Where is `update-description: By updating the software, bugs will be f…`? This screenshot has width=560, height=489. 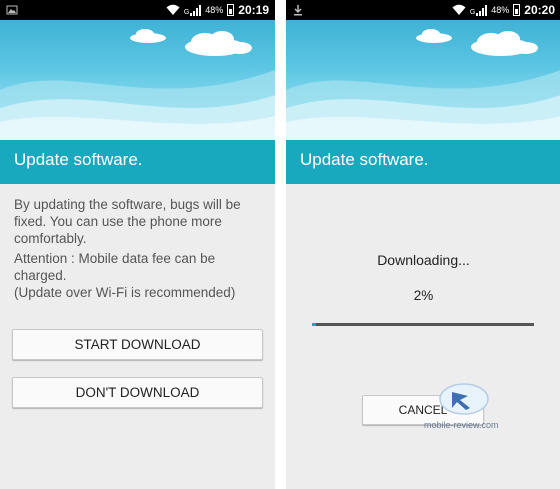 update-description: By updating the software, bugs will be f… is located at coordinates (127, 221).